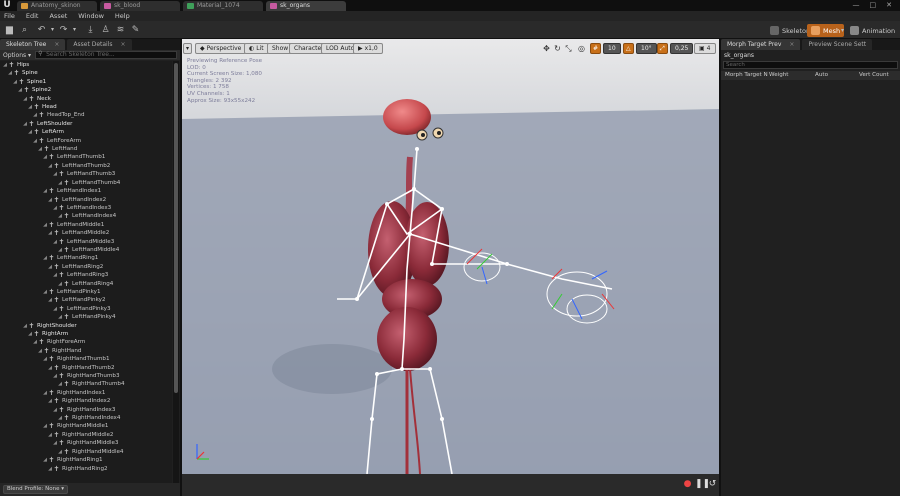  What do you see at coordinates (52, 29) in the screenshot?
I see `undo-dropdown-icon: ▾` at bounding box center [52, 29].